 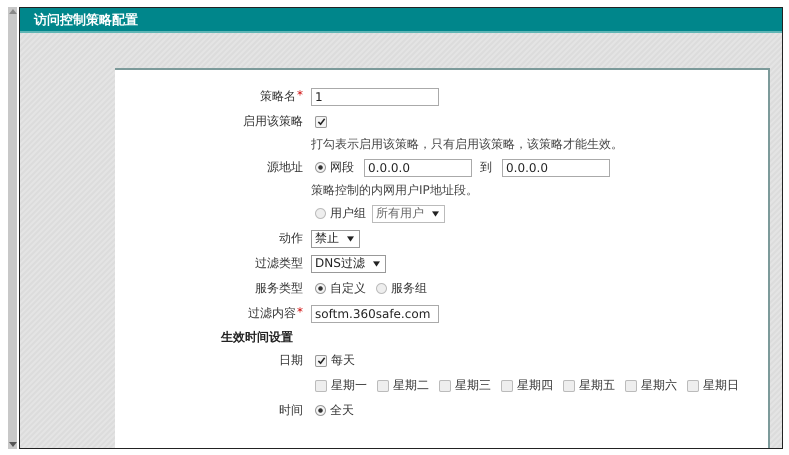 I want to click on hint-text: 策略控制的内网用户IP地址段。, so click(x=394, y=190).